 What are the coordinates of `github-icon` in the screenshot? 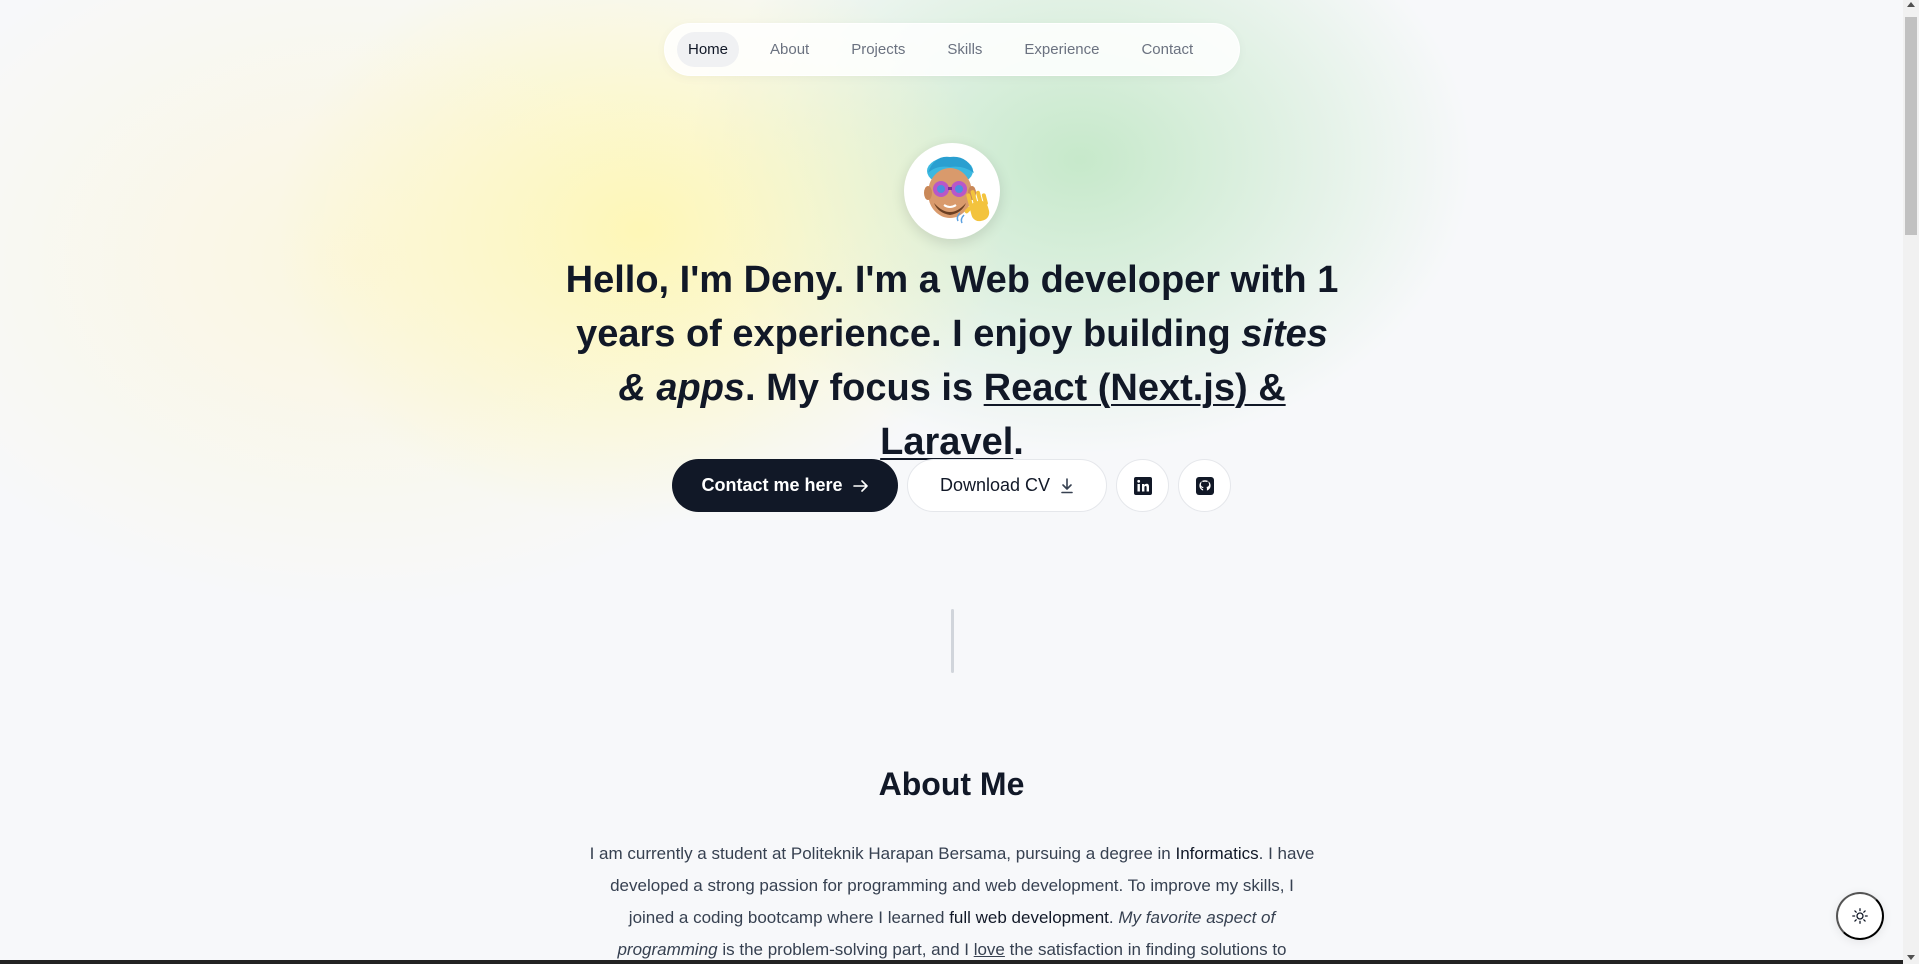 It's located at (1204, 485).